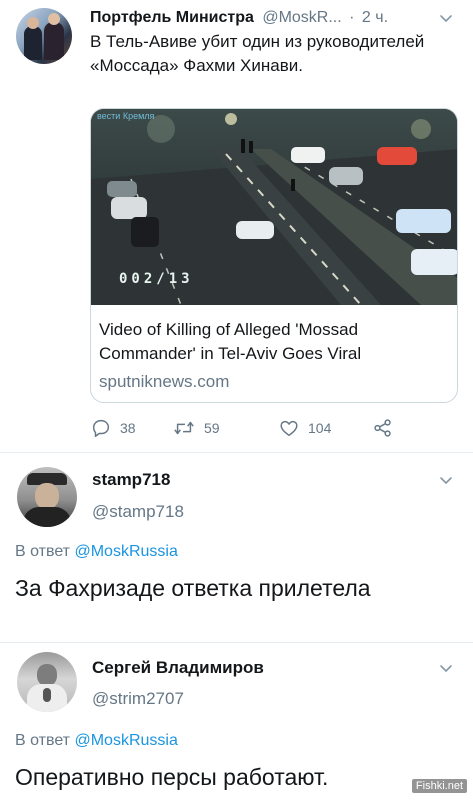  Describe the element at coordinates (320, 428) in the screenshot. I see `like-count: 104` at that location.